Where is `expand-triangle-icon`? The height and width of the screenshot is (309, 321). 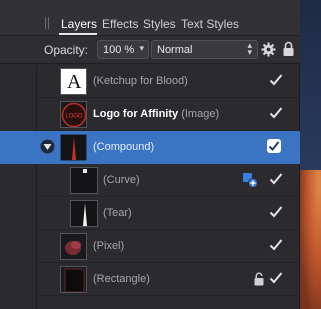
expand-triangle-icon is located at coordinates (47, 146).